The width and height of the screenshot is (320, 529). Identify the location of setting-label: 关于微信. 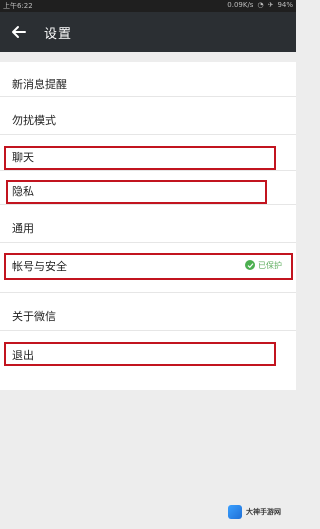
(34, 316).